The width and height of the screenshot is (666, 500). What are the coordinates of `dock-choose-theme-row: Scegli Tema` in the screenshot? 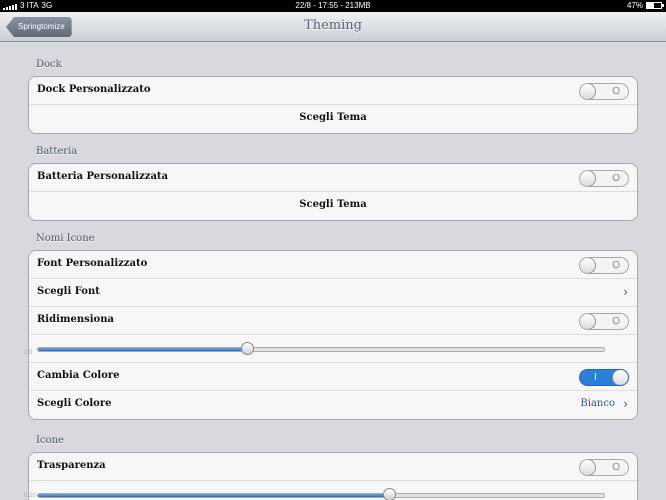 It's located at (333, 119).